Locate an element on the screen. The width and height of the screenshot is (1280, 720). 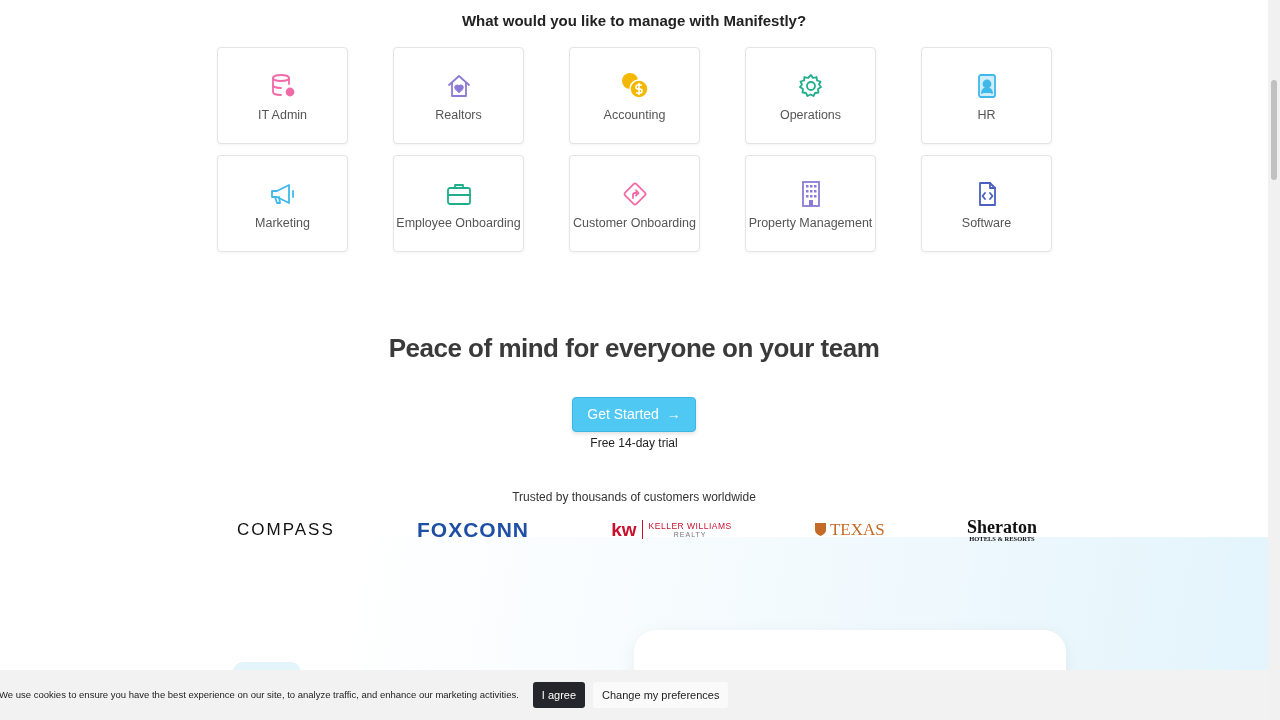
category-card: HR is located at coordinates (986, 95).